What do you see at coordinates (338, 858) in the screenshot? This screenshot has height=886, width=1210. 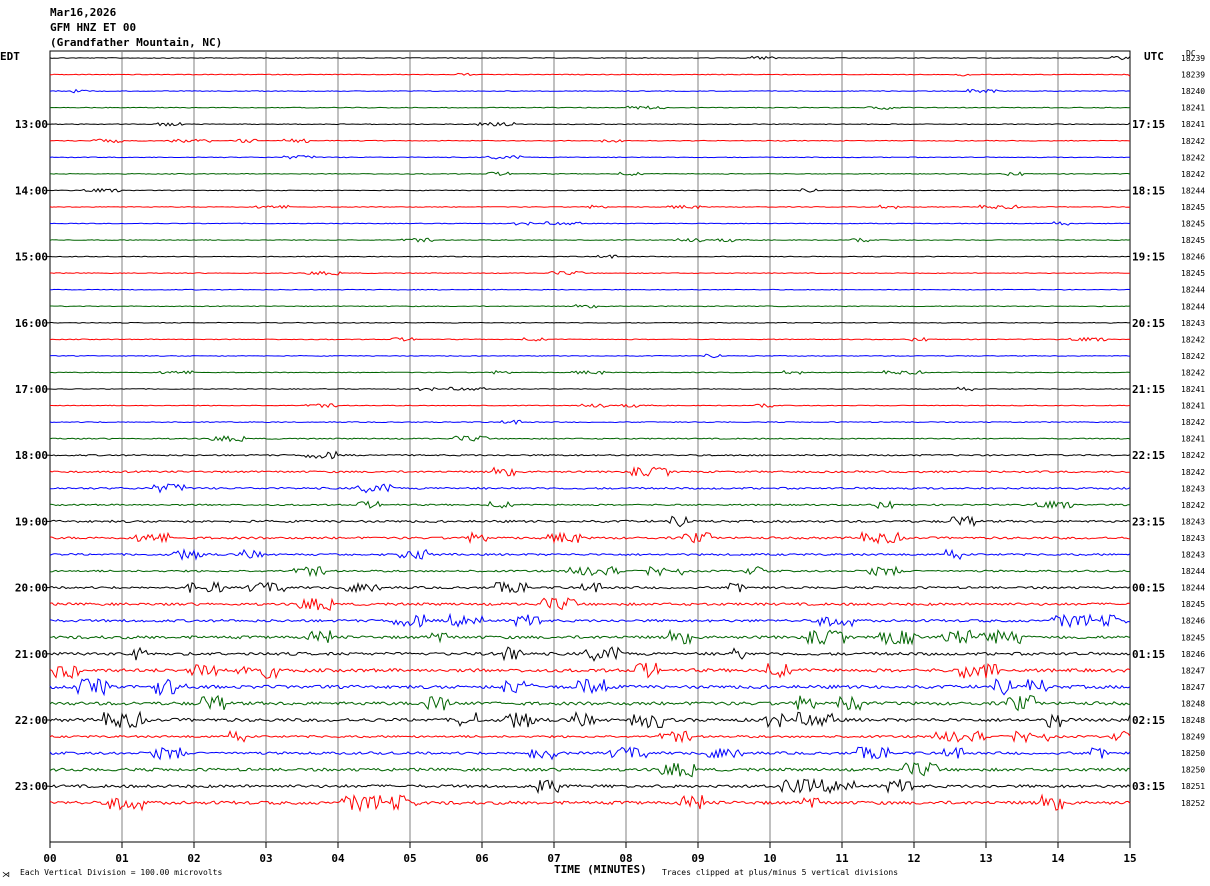 I see `x-tick-label: 04` at bounding box center [338, 858].